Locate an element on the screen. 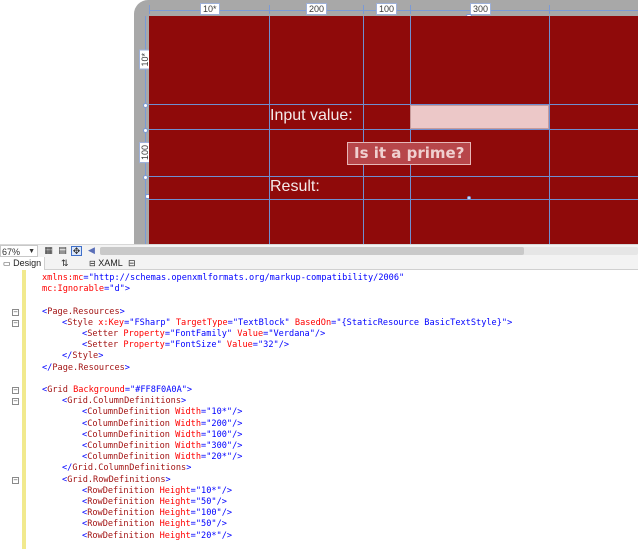  triangle-left-icon: ◀ is located at coordinates (91, 251).